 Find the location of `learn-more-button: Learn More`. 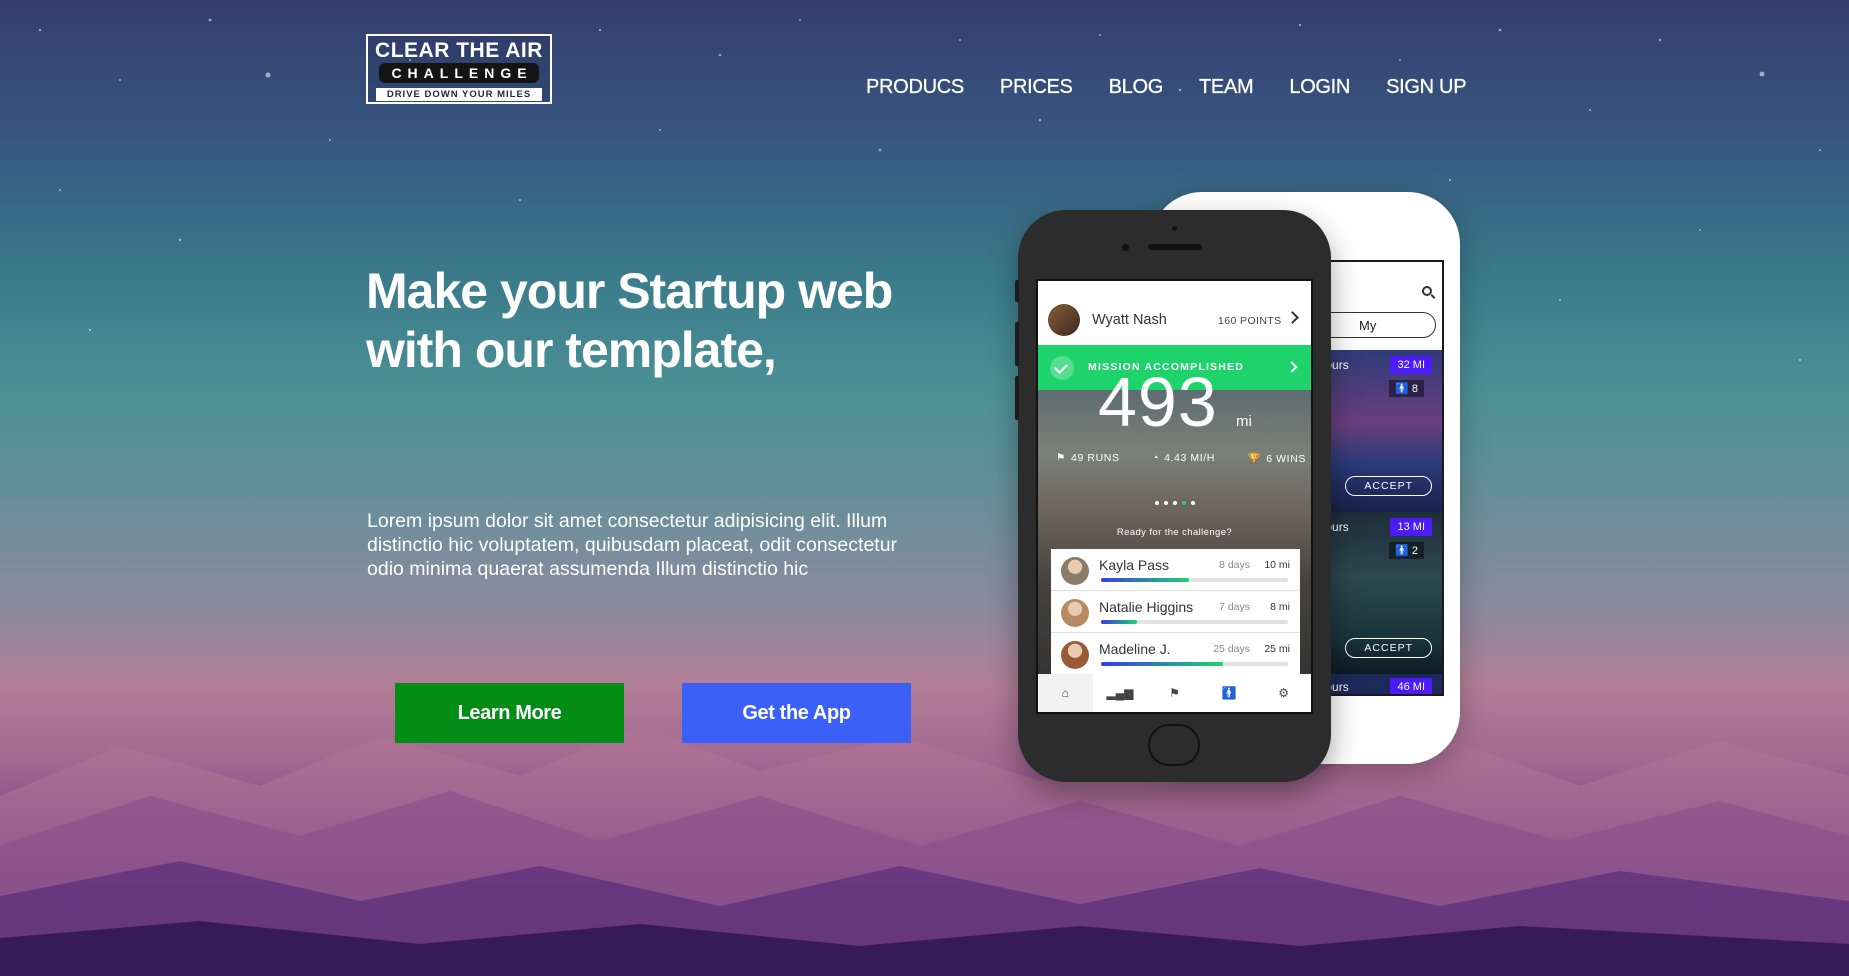

learn-more-button: Learn More is located at coordinates (509, 713).